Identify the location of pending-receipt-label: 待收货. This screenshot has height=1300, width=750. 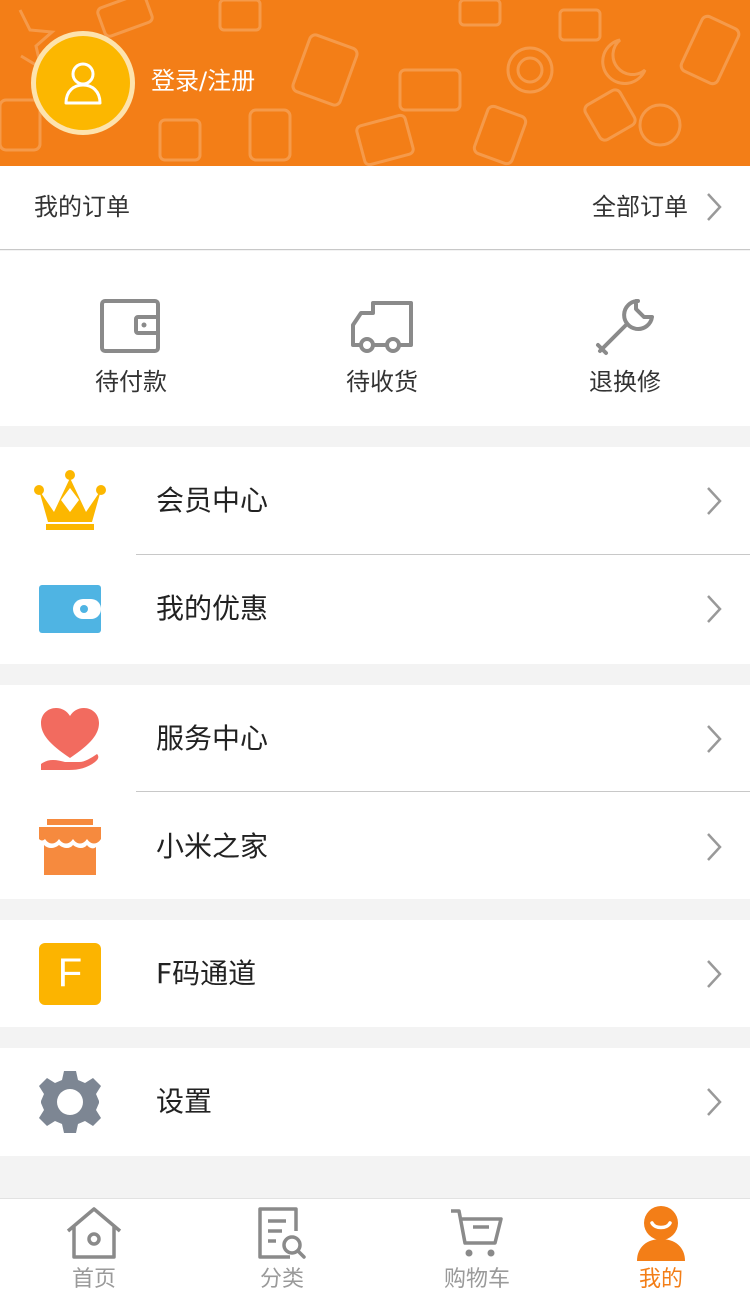
(382, 382).